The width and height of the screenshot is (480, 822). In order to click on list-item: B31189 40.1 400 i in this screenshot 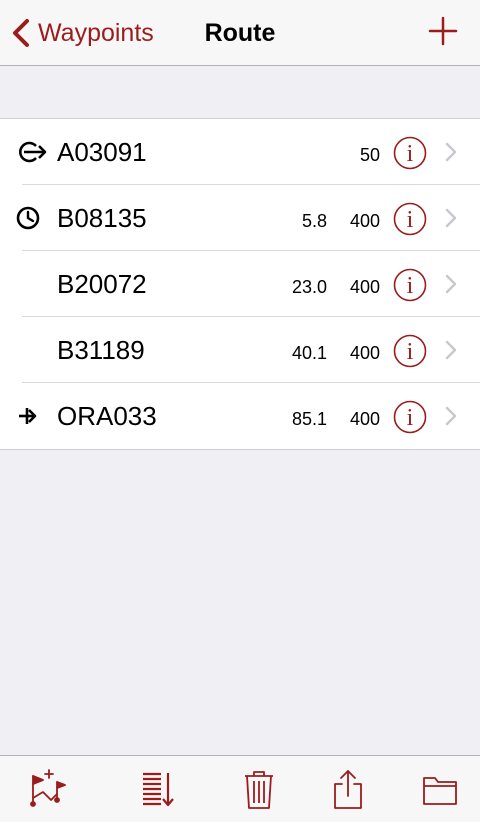, I will do `click(240, 350)`.